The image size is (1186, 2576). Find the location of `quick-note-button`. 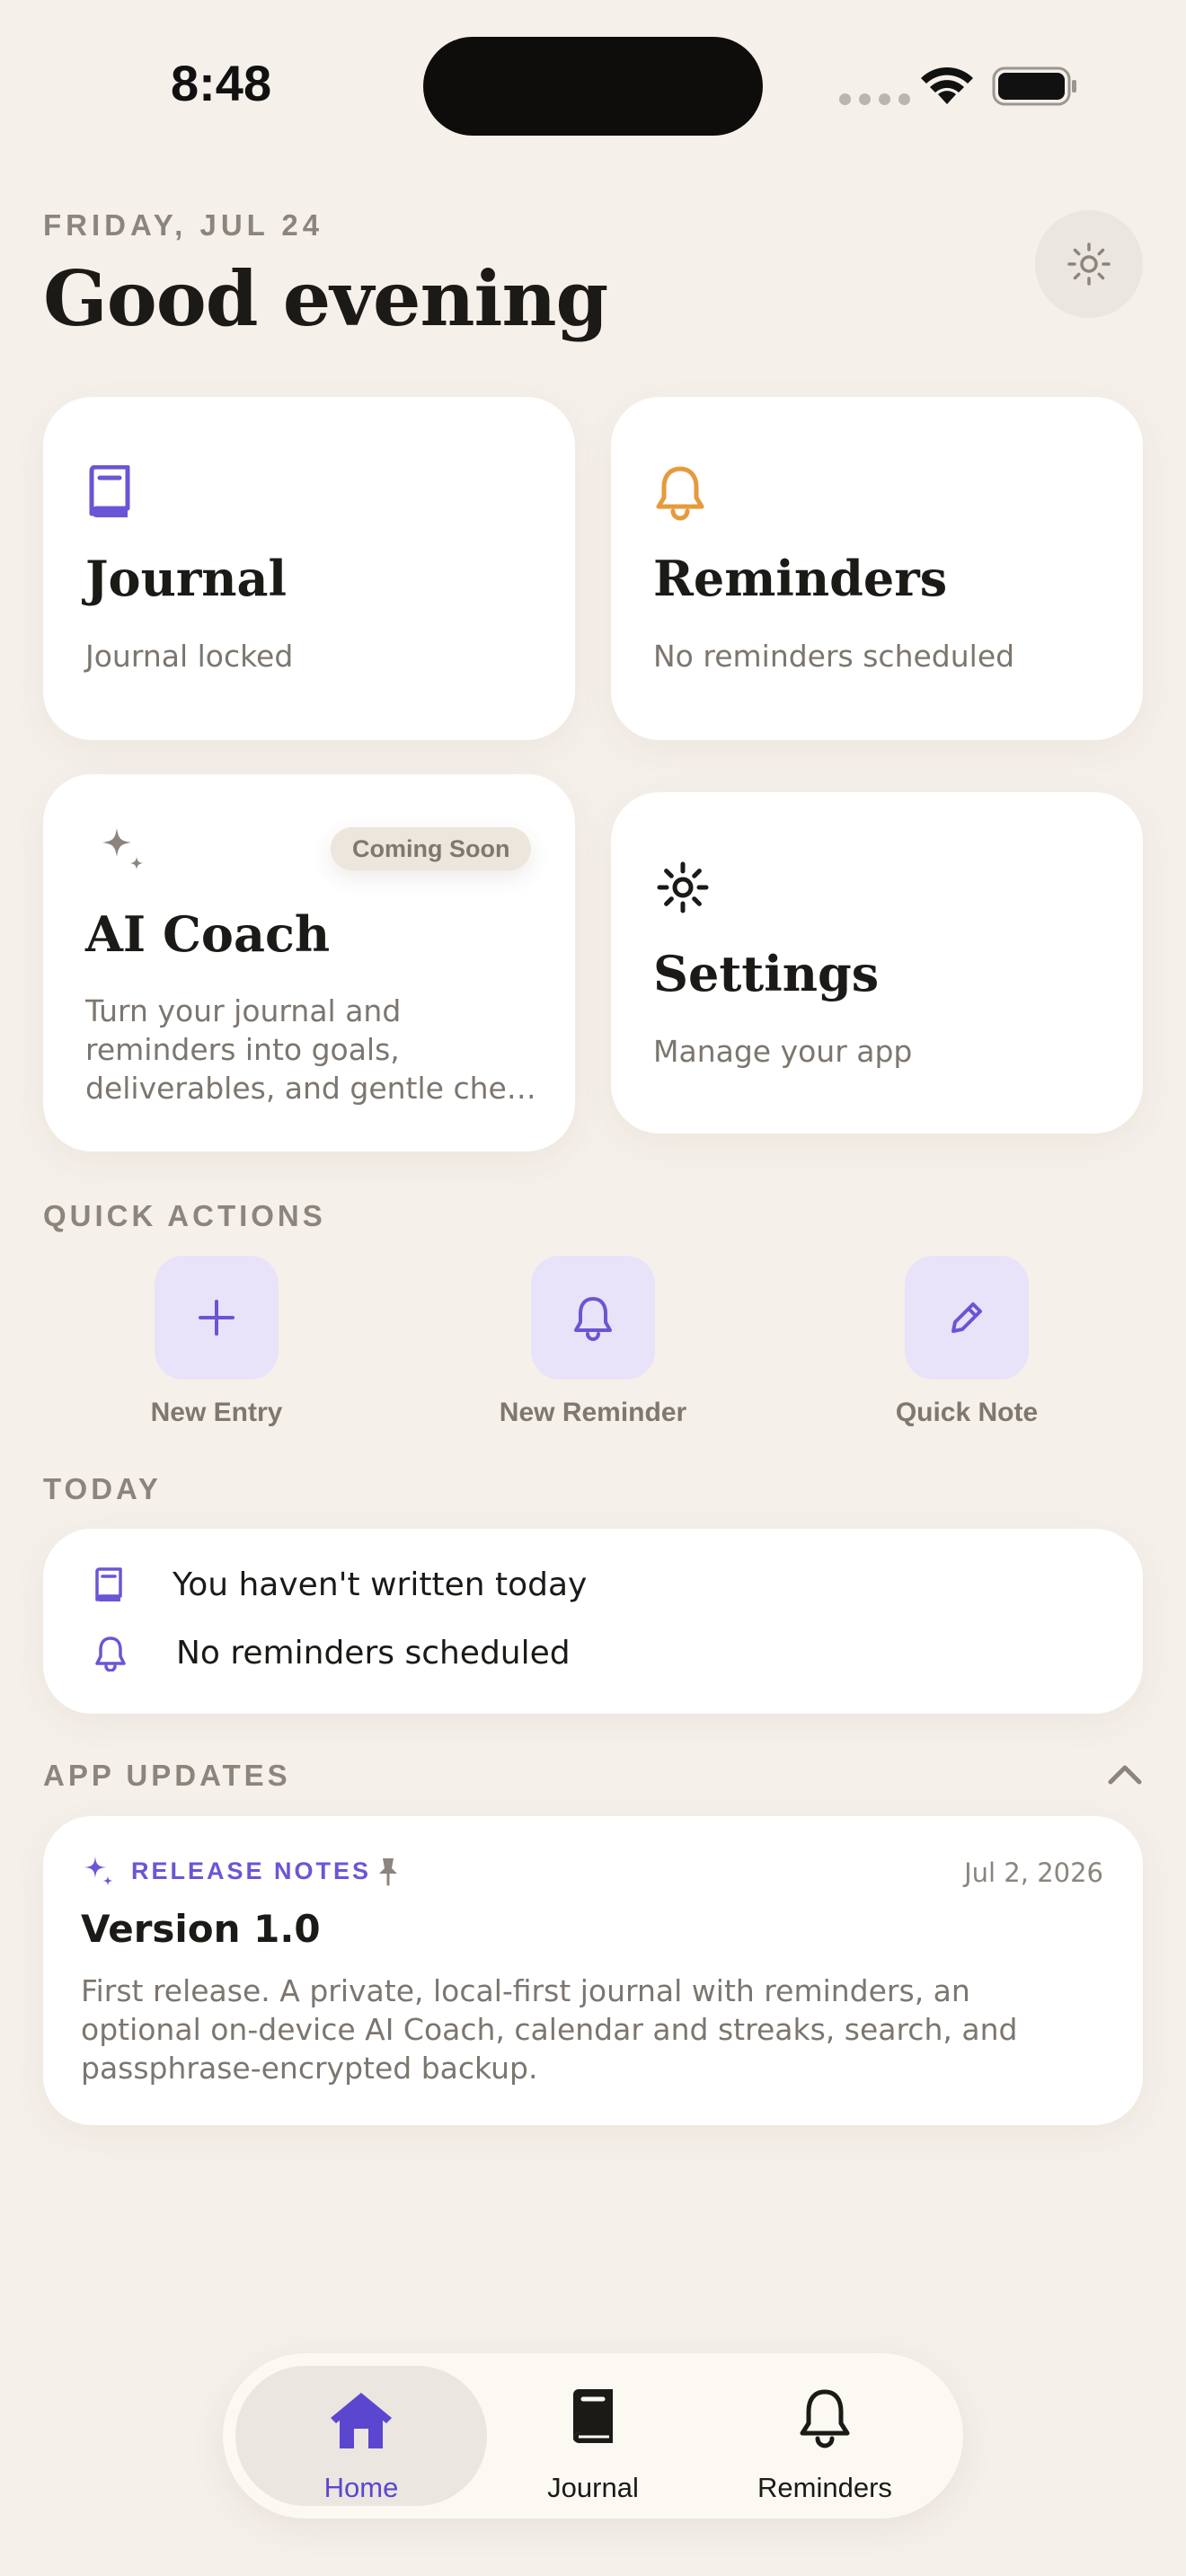

quick-note-button is located at coordinates (967, 1318).